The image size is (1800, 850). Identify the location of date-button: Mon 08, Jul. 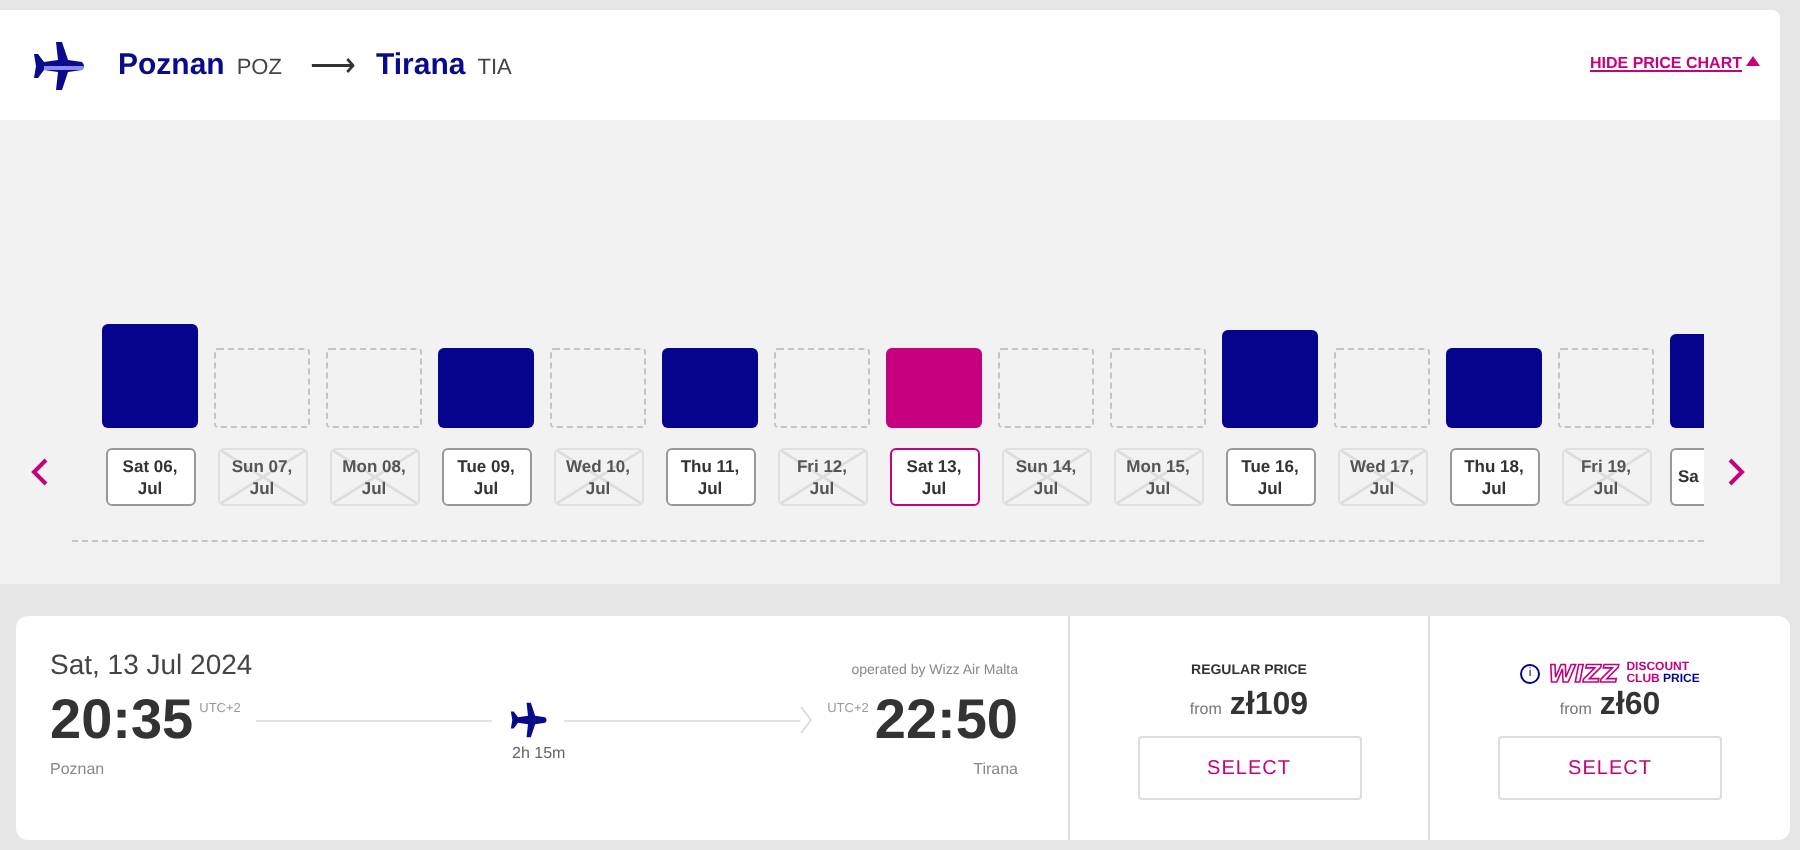
(374, 477).